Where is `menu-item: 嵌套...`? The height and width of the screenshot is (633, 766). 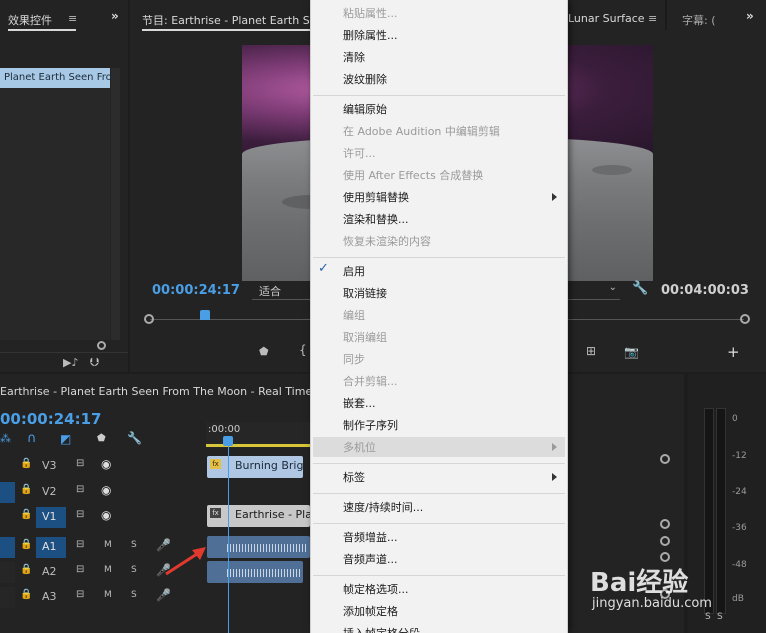
menu-item: 嵌套... is located at coordinates (359, 403).